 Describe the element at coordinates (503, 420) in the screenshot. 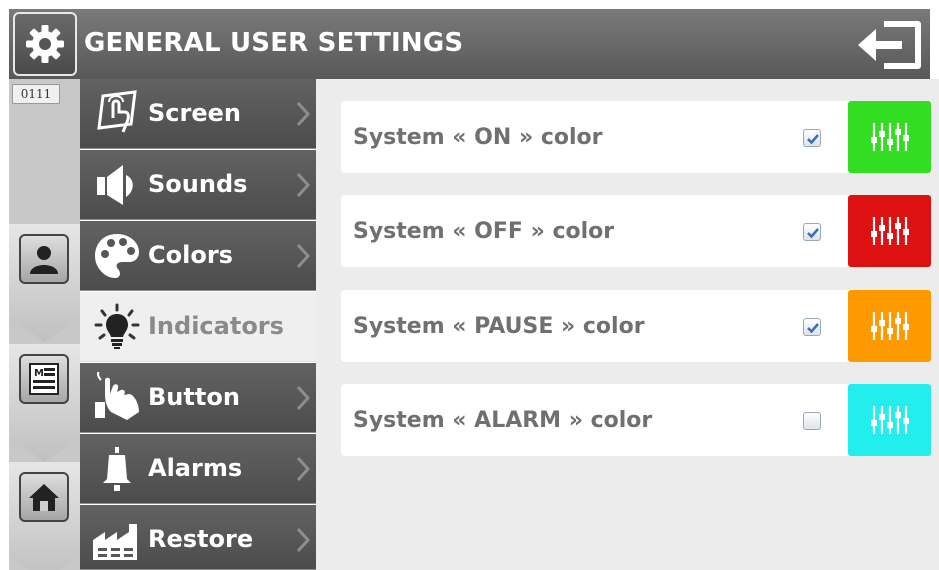

I see `setting-label-alarm: System « ALARM » color` at that location.